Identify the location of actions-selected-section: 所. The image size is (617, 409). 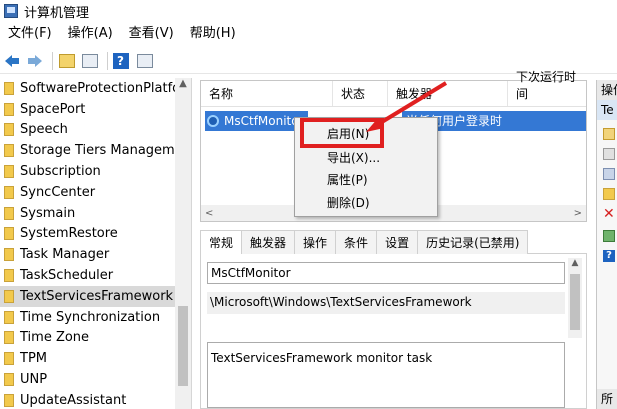
(607, 399).